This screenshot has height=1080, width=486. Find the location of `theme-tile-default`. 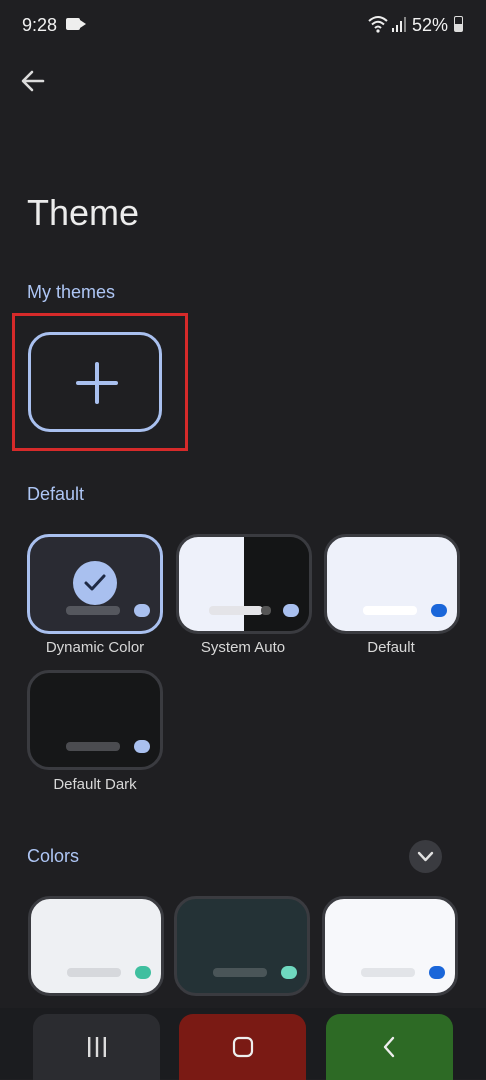

theme-tile-default is located at coordinates (392, 584).